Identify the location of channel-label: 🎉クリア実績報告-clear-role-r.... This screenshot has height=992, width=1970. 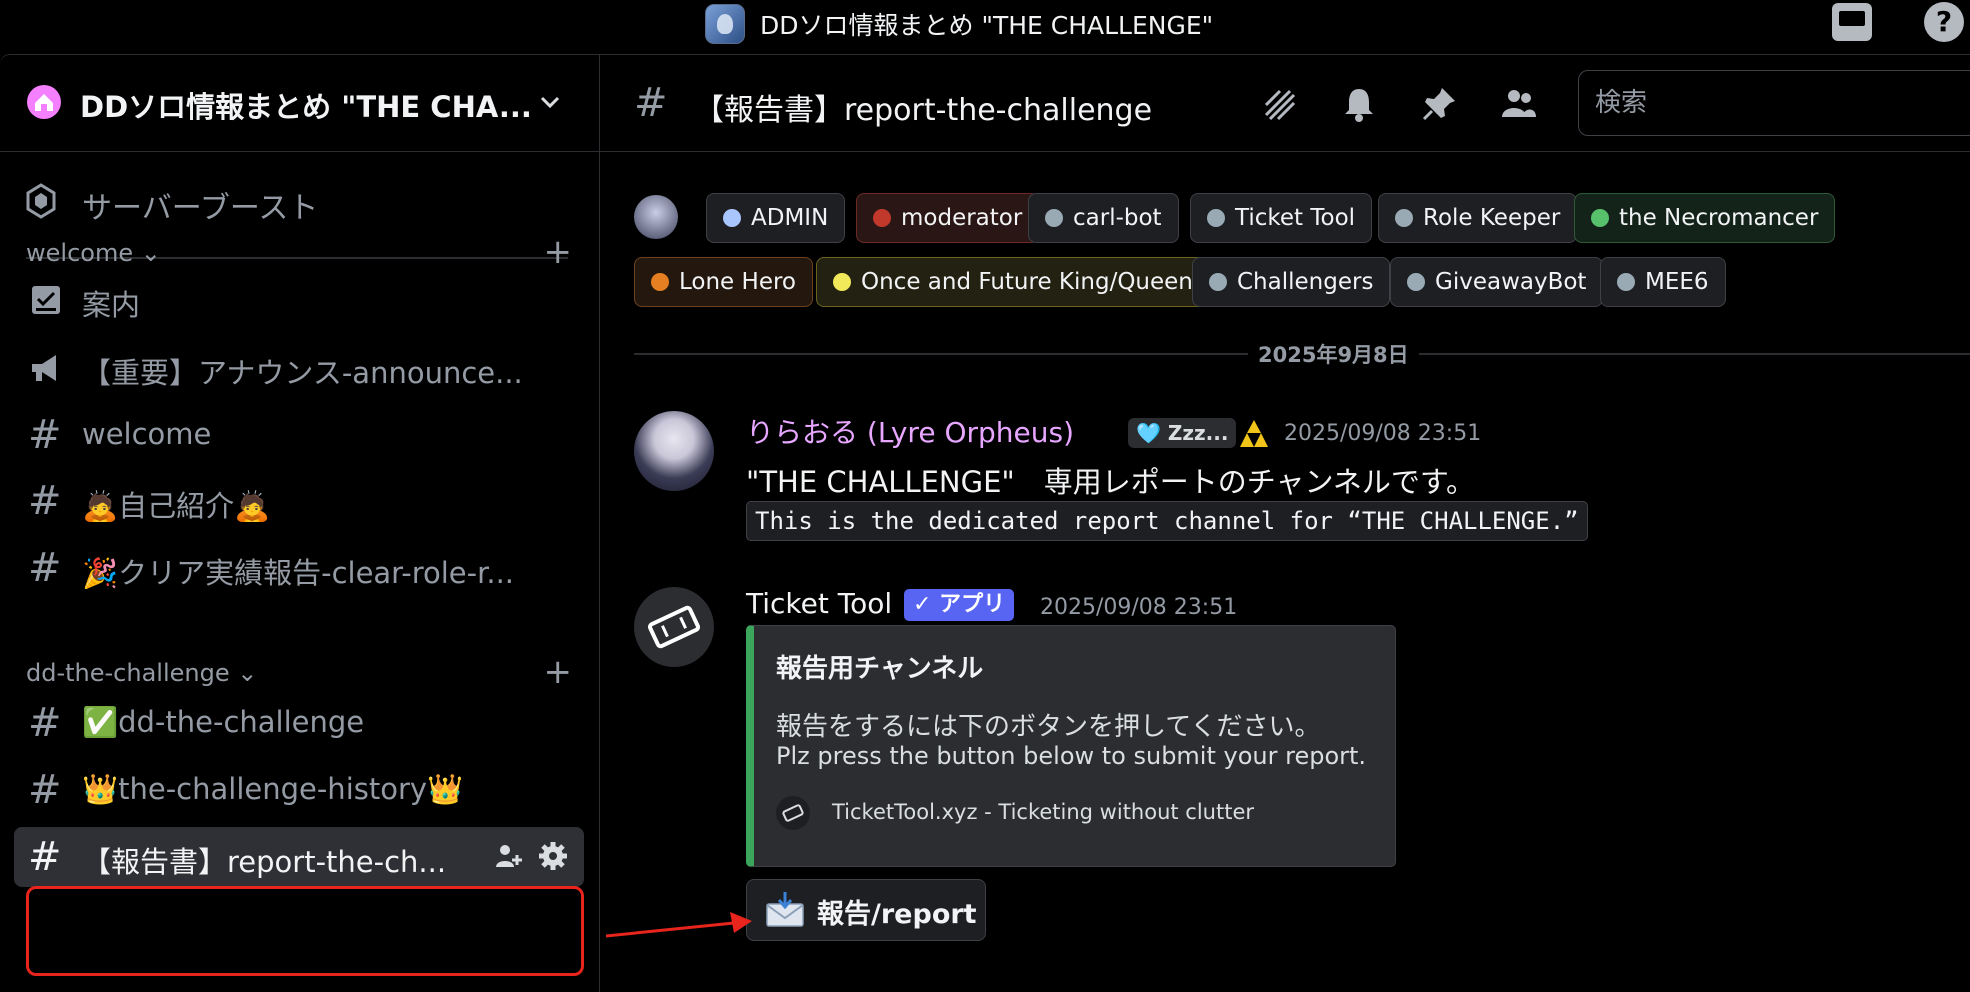
(298, 573).